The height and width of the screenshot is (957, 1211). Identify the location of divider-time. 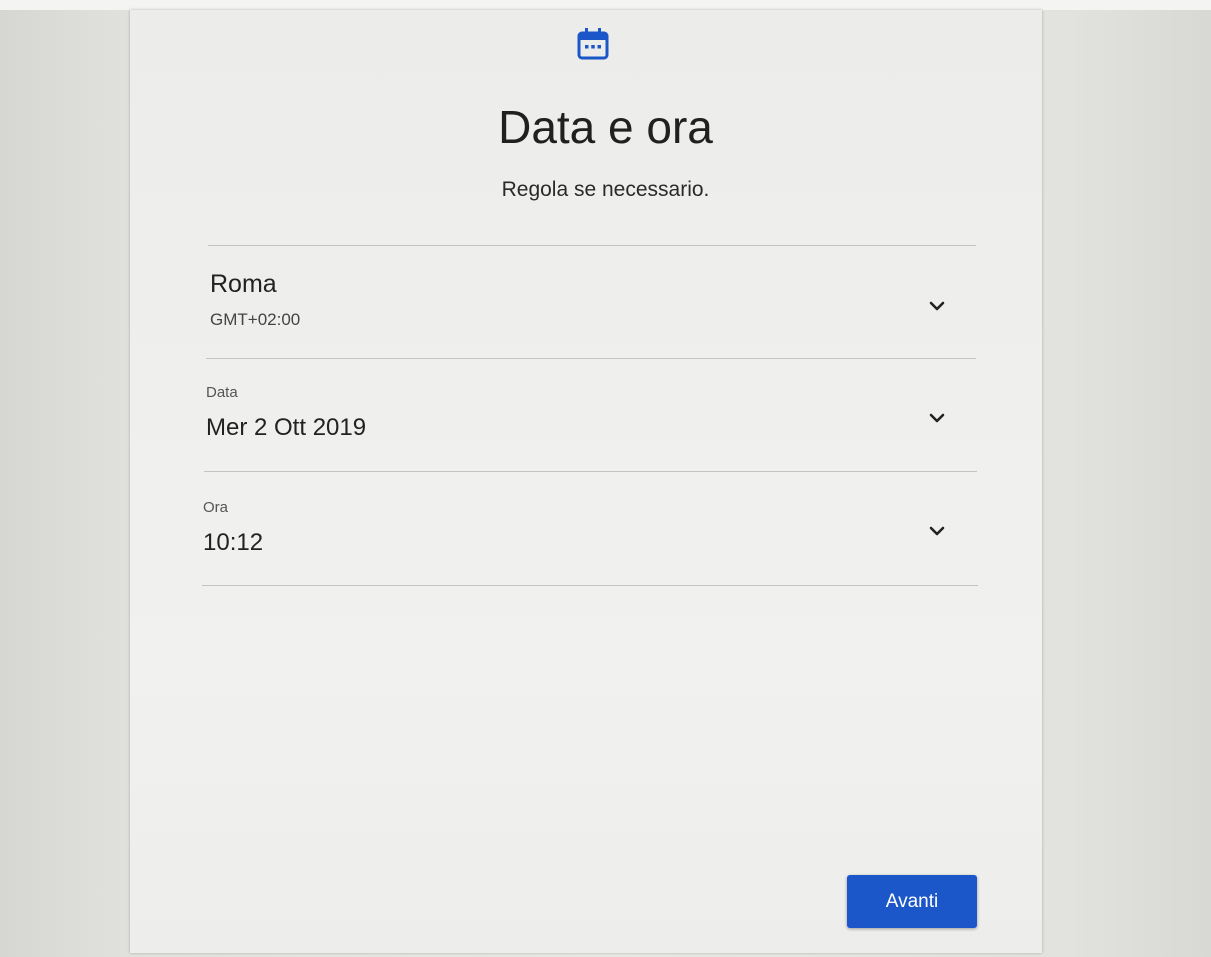
(590, 585).